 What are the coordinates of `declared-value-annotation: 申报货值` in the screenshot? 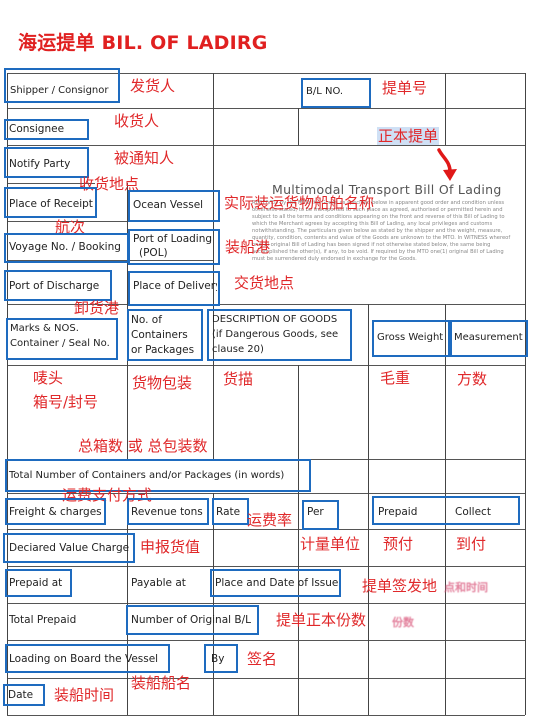 It's located at (170, 547).